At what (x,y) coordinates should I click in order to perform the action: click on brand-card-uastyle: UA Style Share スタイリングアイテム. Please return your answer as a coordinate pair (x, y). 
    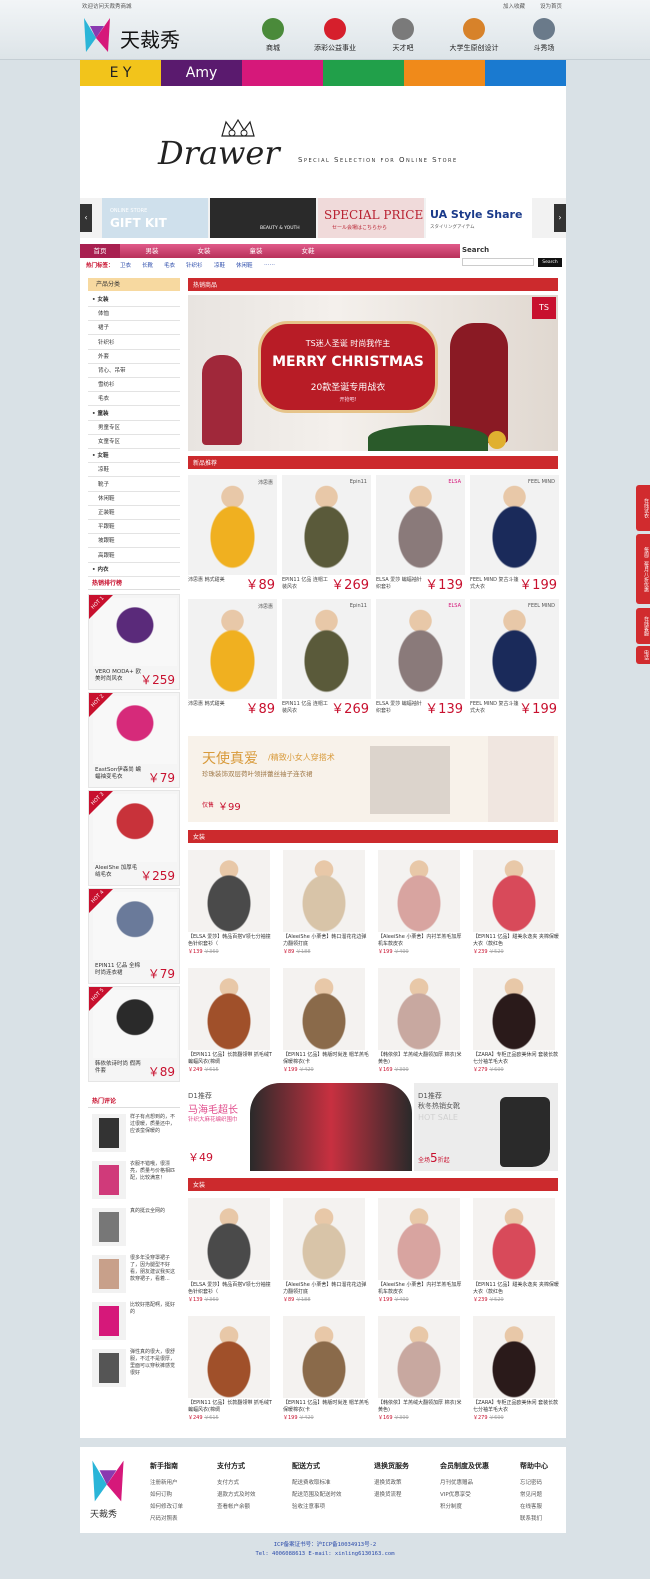
    Looking at the image, I should click on (479, 218).